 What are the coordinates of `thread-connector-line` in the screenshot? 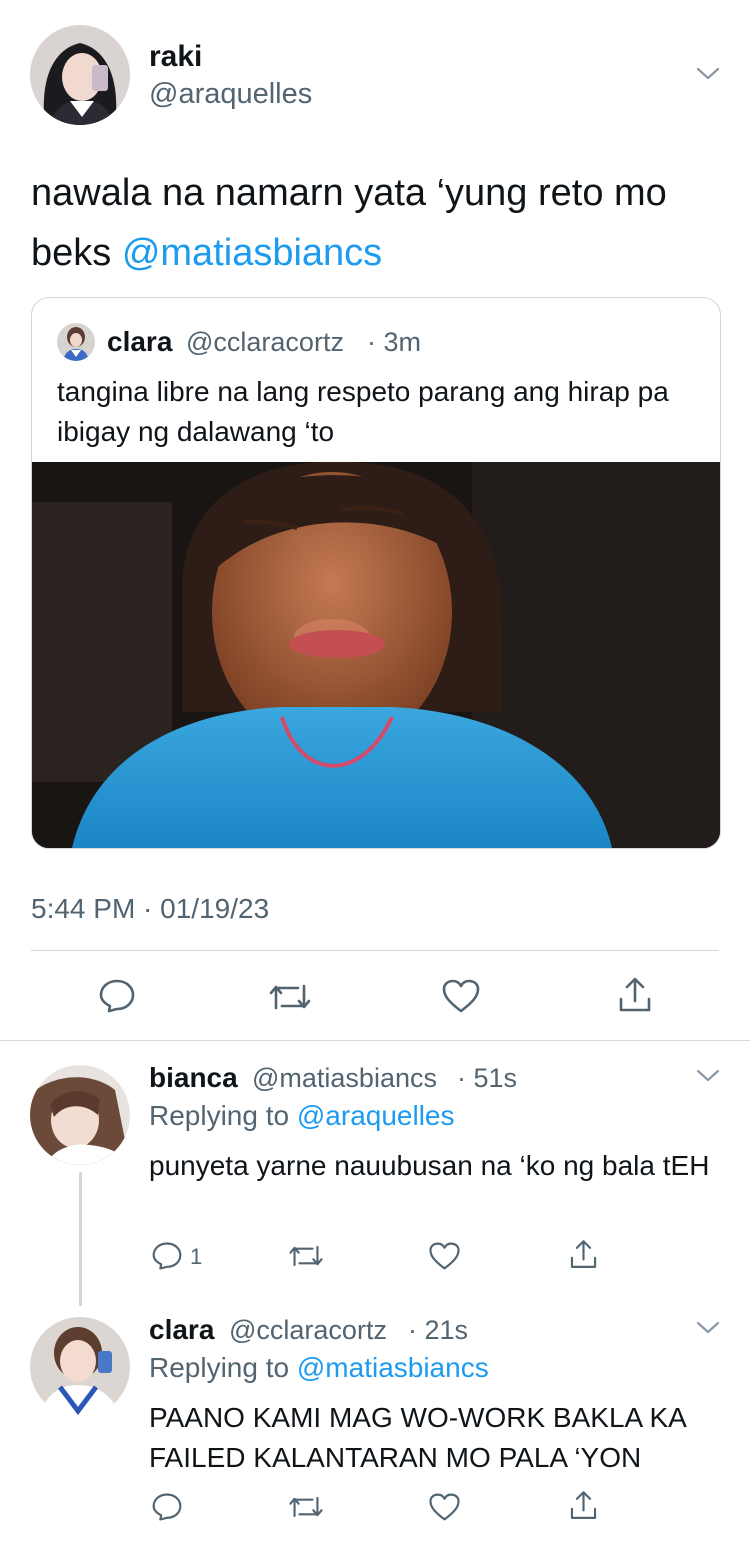 It's located at (80, 1239).